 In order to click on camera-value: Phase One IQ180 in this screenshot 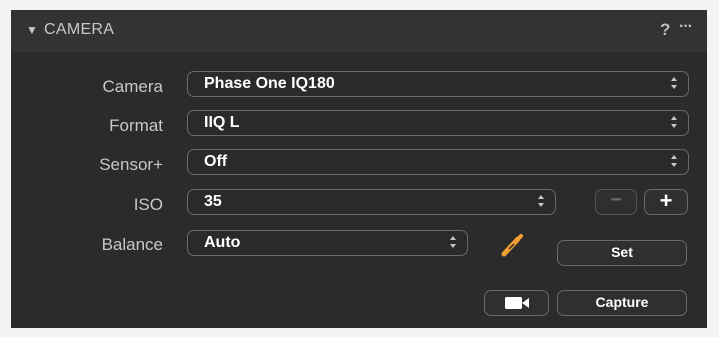, I will do `click(269, 83)`.